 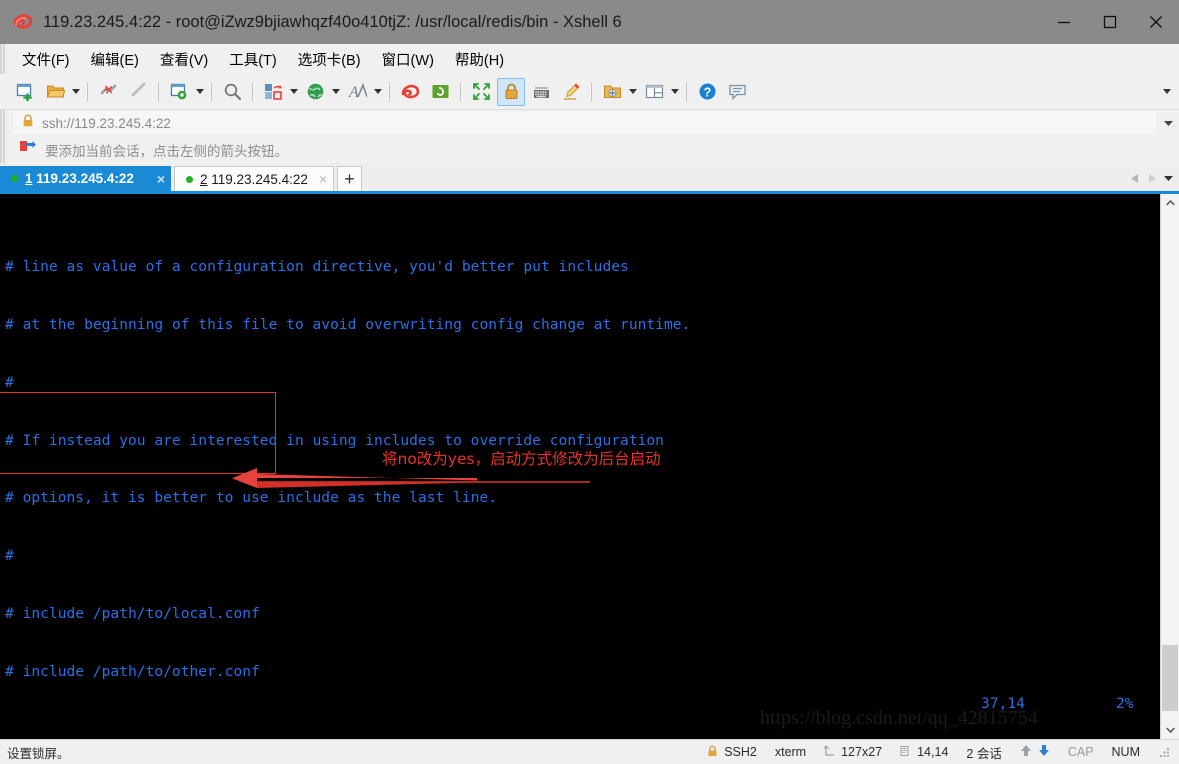 What do you see at coordinates (1134, 178) in the screenshot?
I see `tab-scroll-left-icon` at bounding box center [1134, 178].